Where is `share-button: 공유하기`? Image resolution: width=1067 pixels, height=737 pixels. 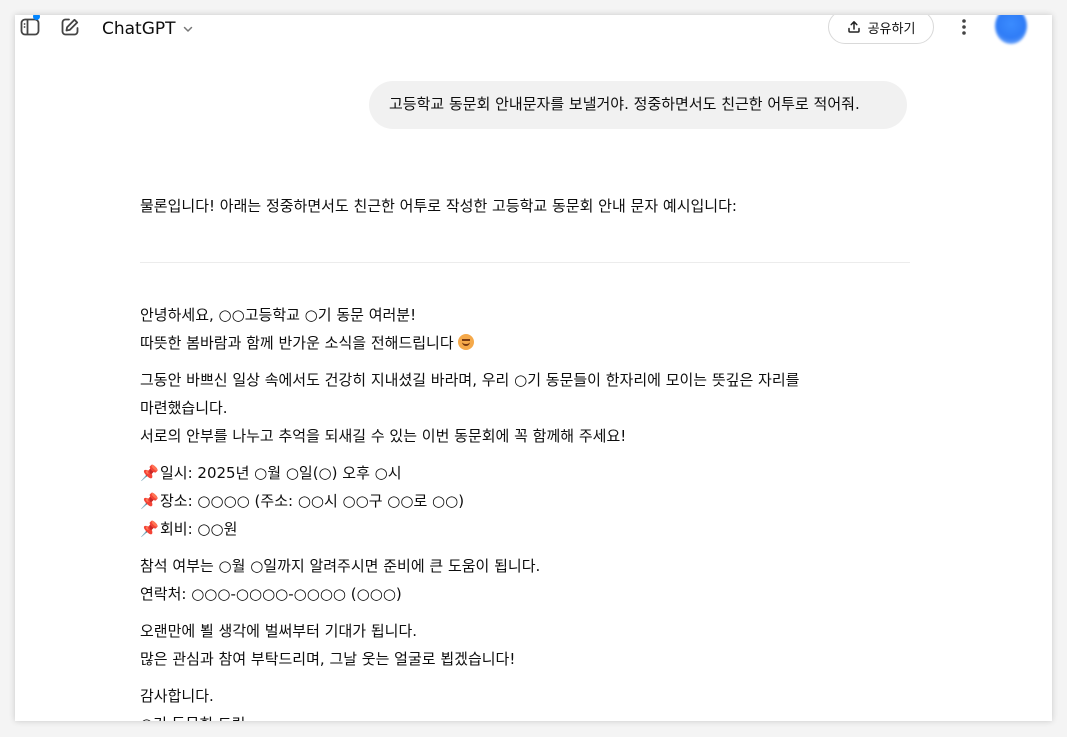 share-button: 공유하기 is located at coordinates (881, 29).